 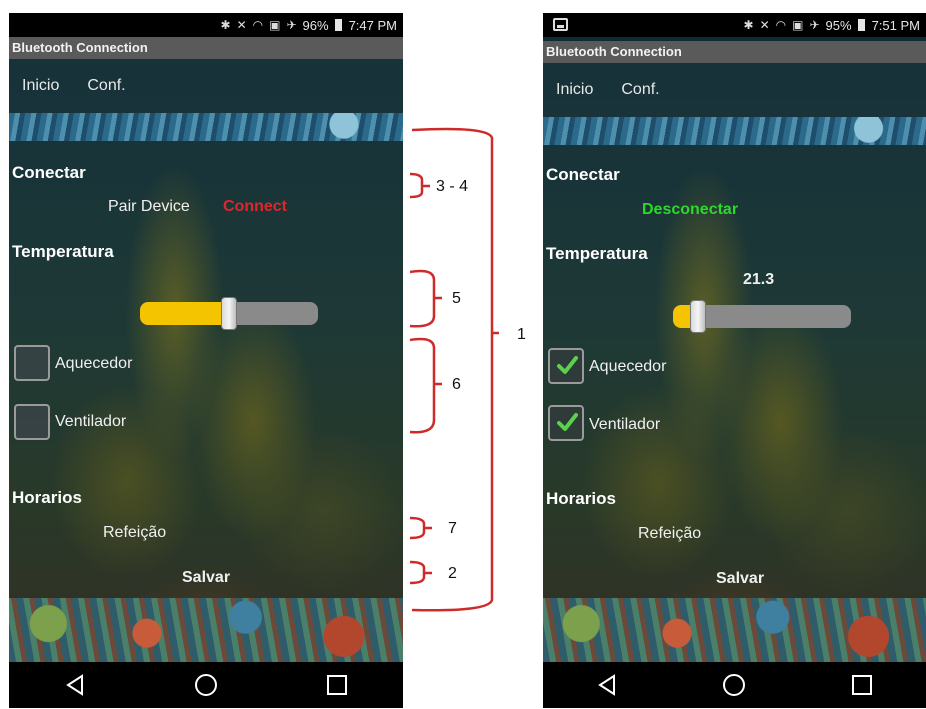 What do you see at coordinates (452, 573) in the screenshot?
I see `annotation-label-2: 2` at bounding box center [452, 573].